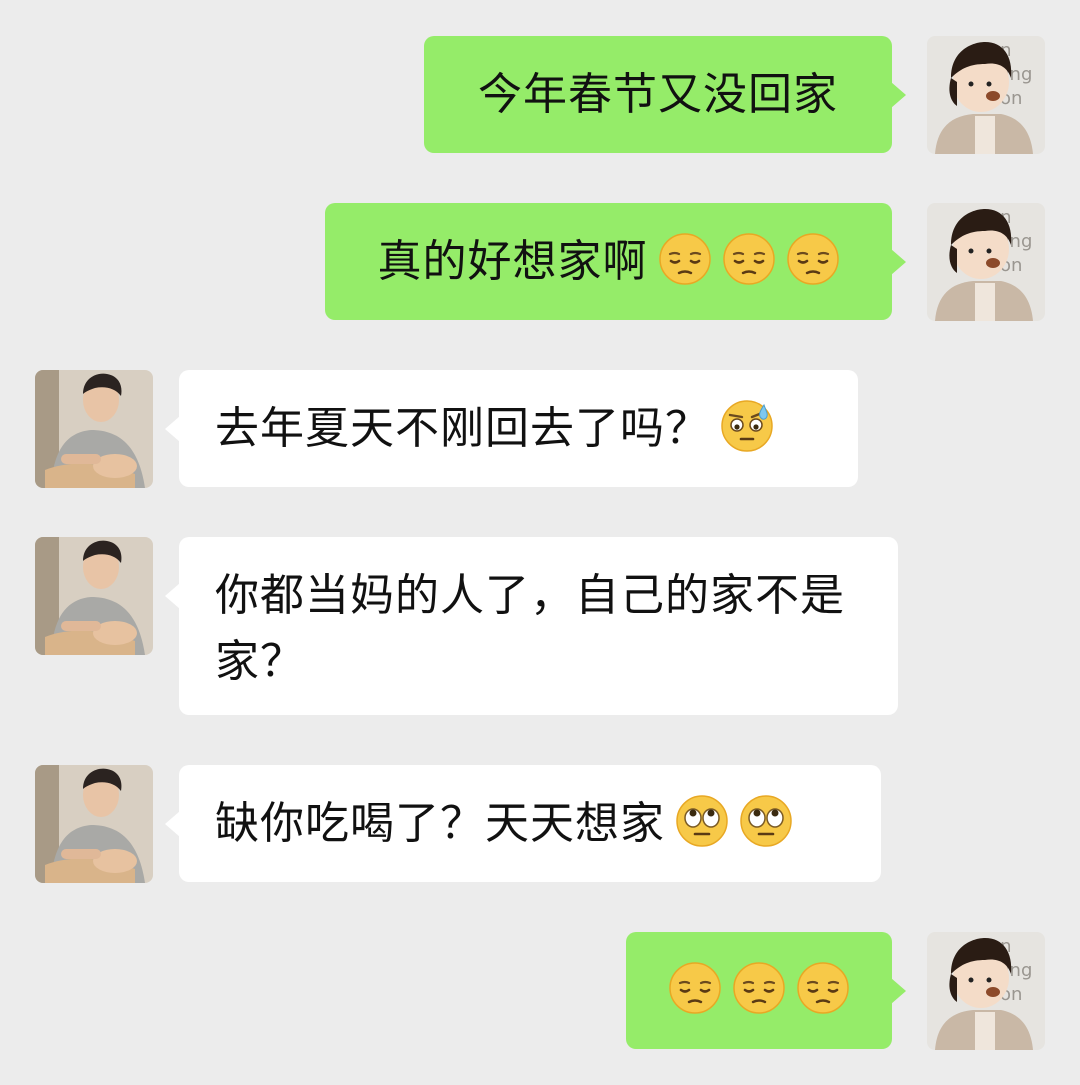  Describe the element at coordinates (462, 428) in the screenshot. I see `message-text: 去年夏天不刚回去了吗？` at that location.